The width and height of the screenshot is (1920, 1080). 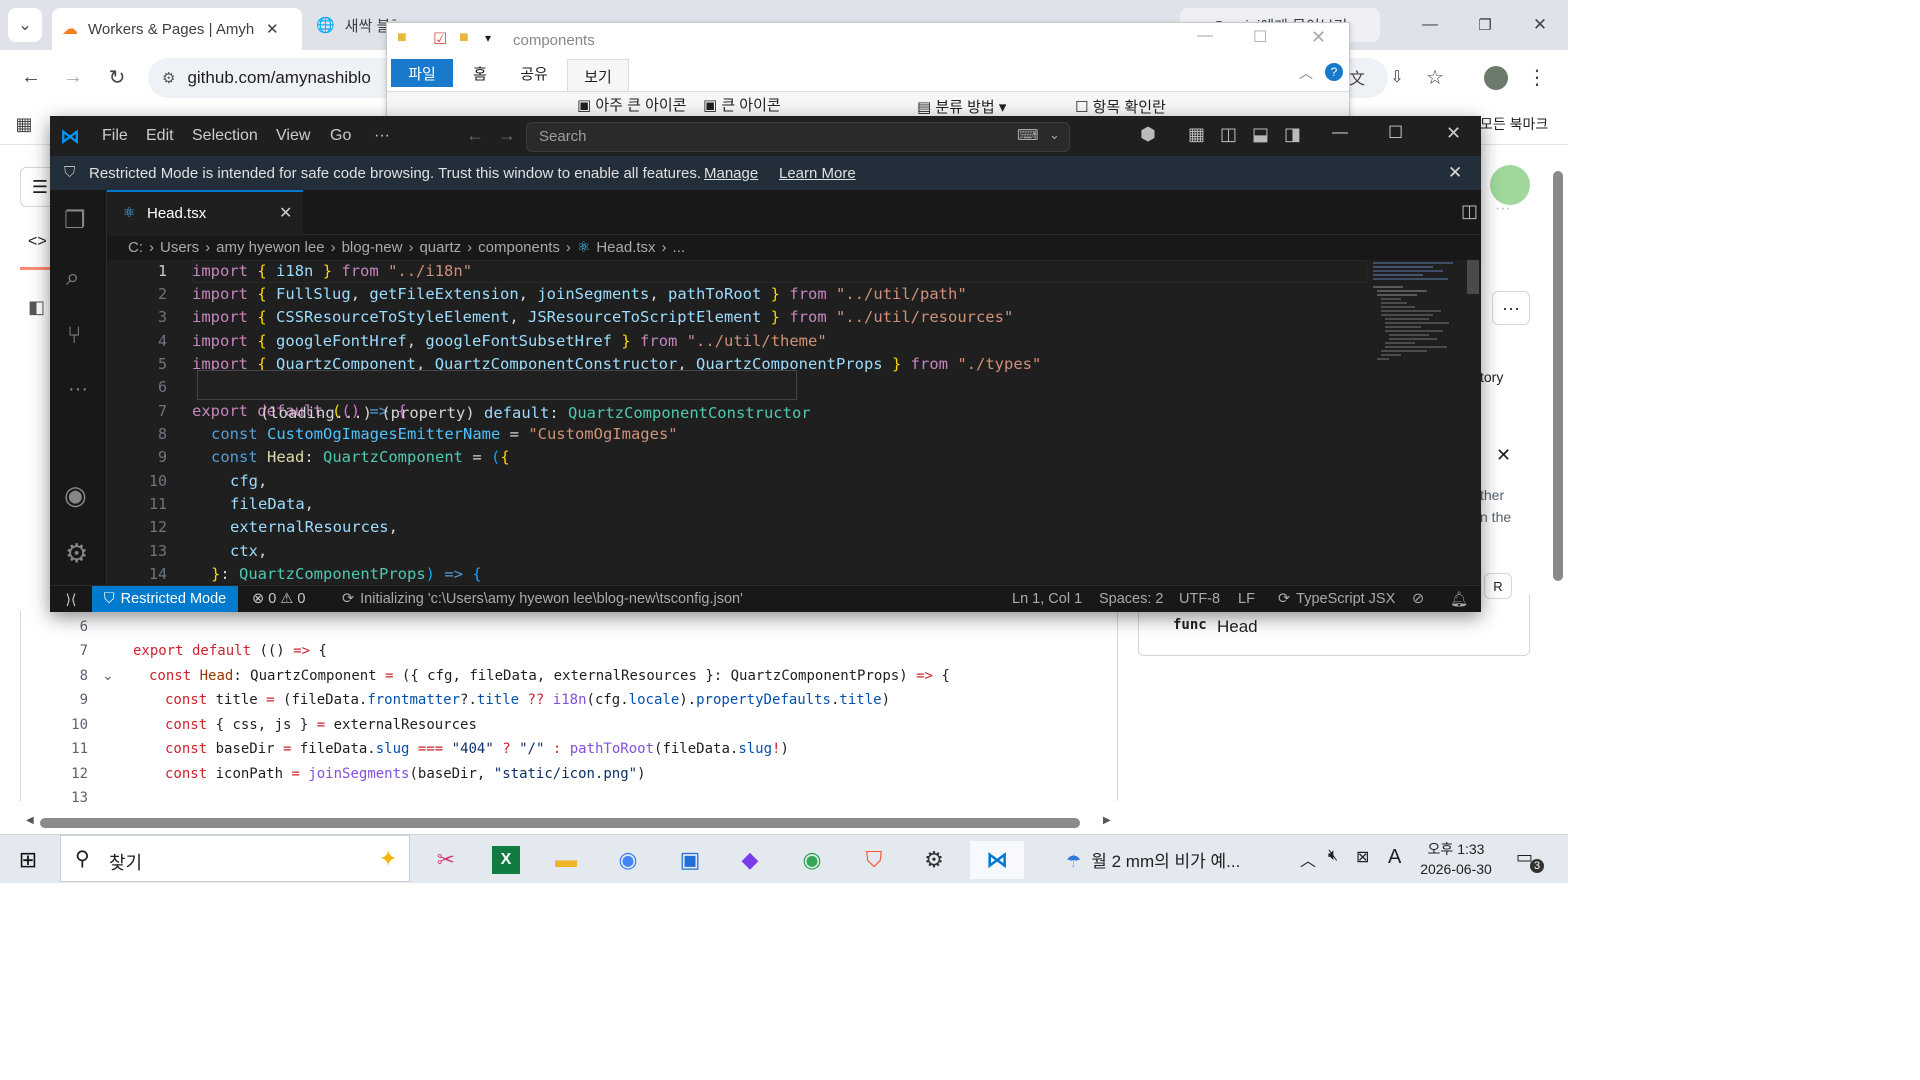 I want to click on vs-minimize-icon: —, so click(x=1340, y=133).